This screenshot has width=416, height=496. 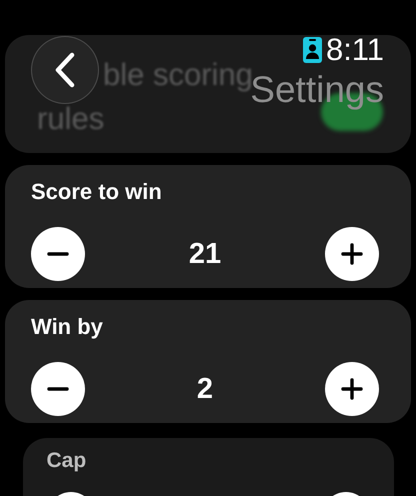 I want to click on screen-title: Settings, so click(x=317, y=90).